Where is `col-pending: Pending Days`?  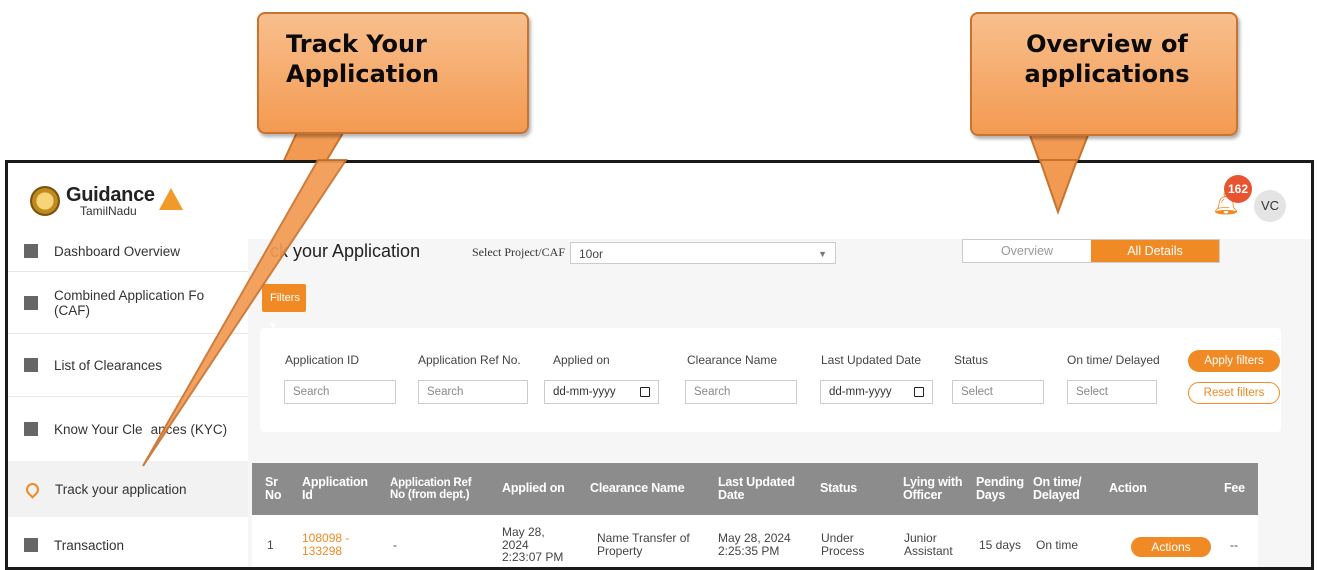
col-pending: Pending Days is located at coordinates (1000, 489).